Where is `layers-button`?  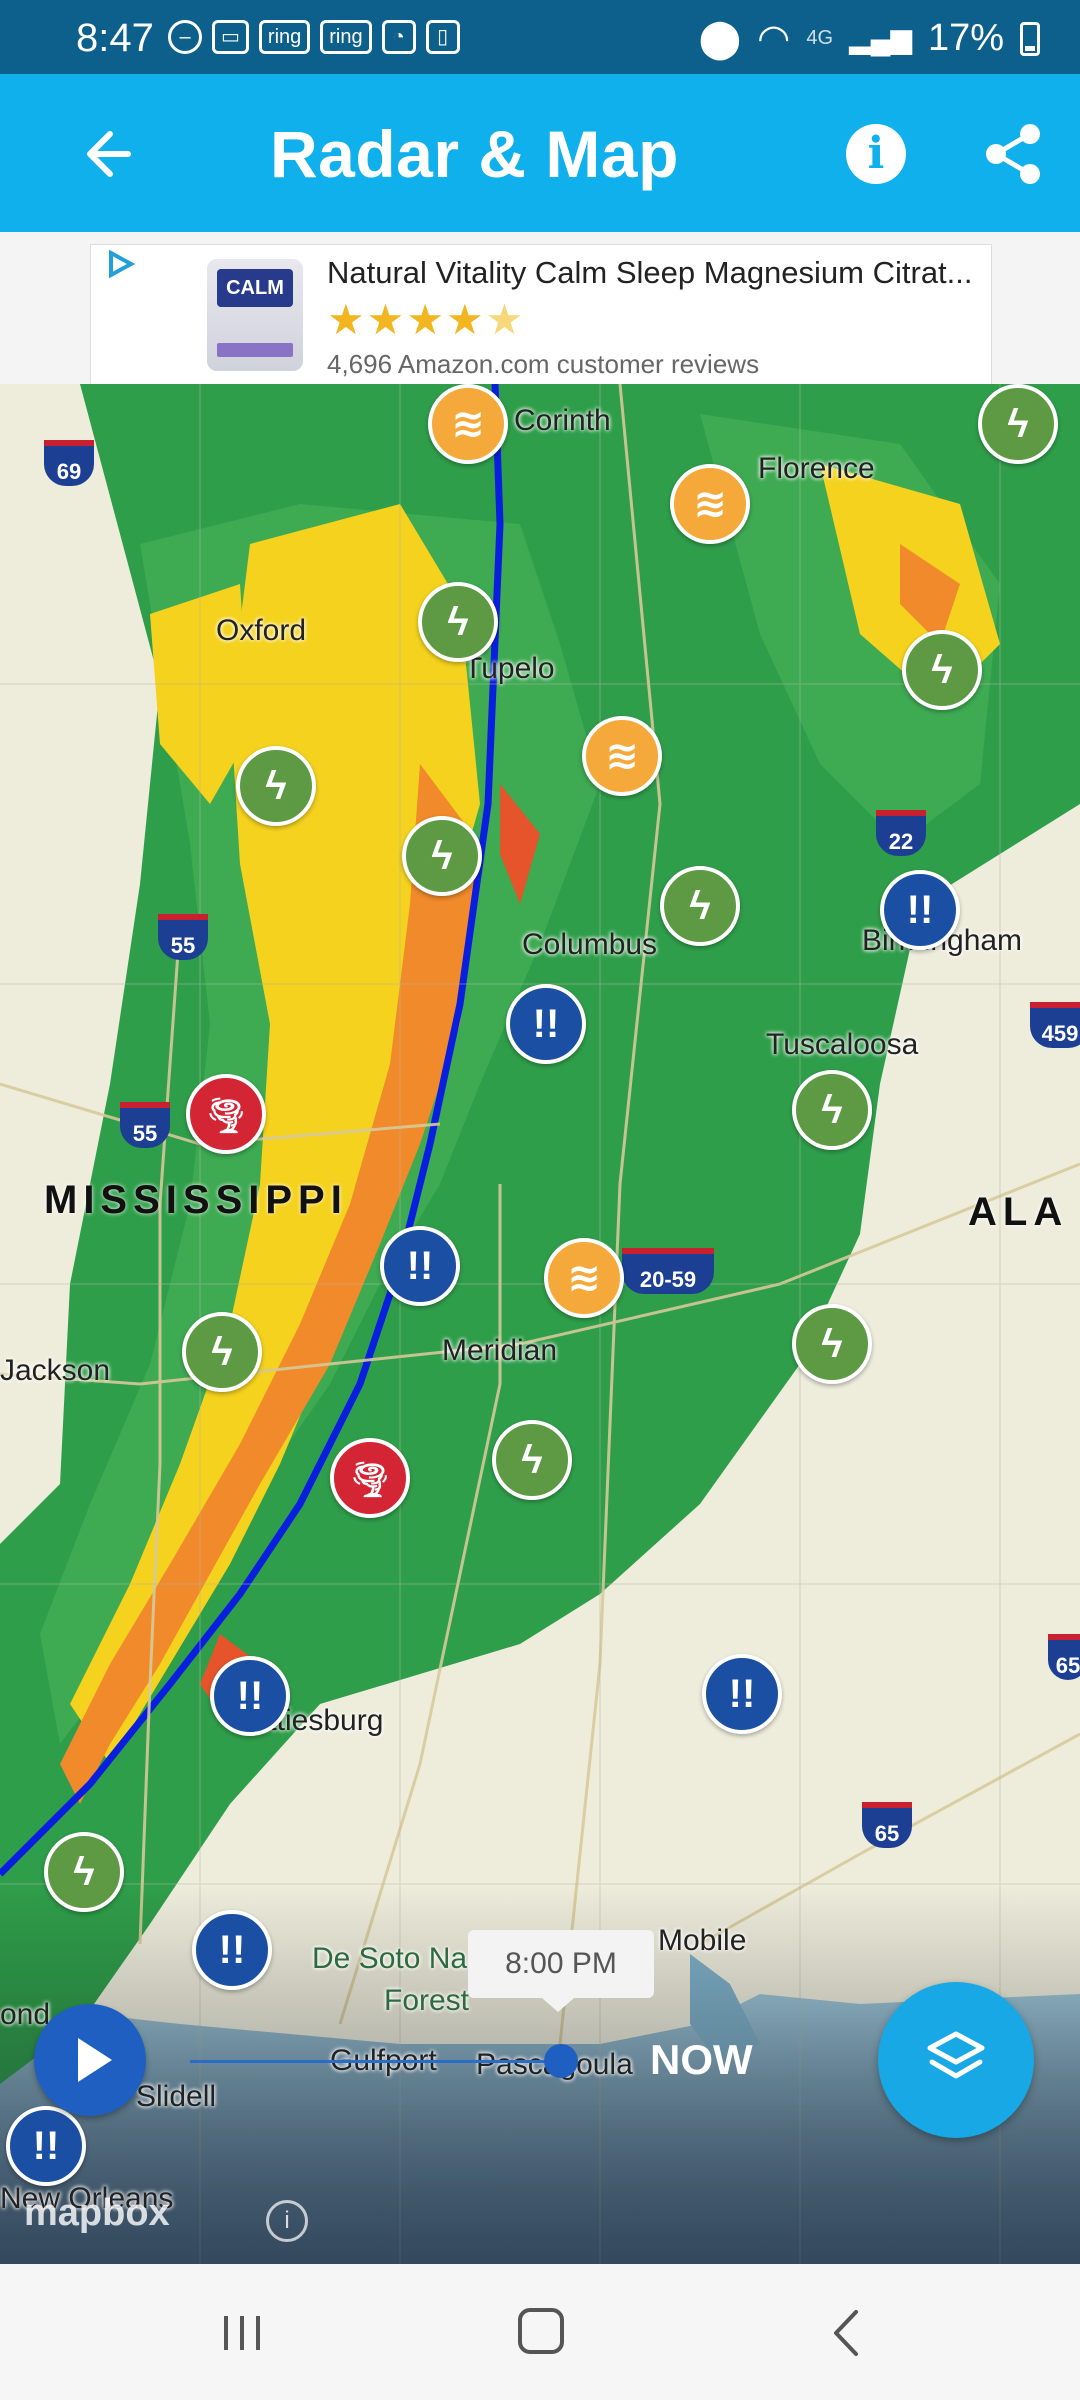 layers-button is located at coordinates (956, 2060).